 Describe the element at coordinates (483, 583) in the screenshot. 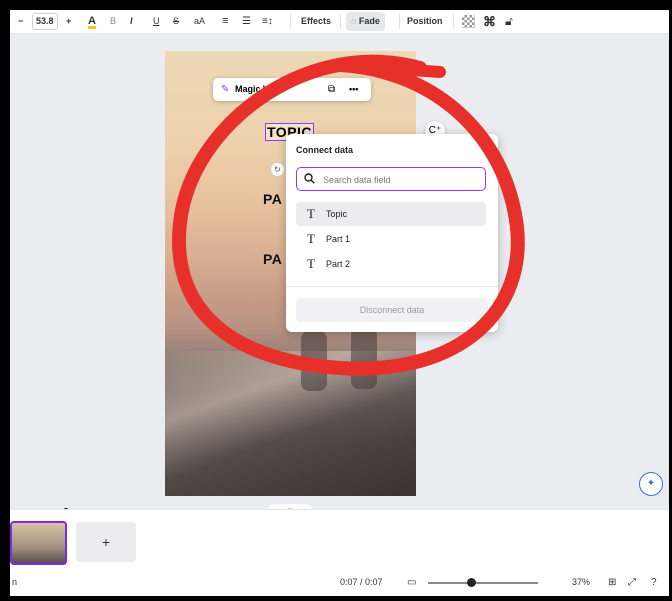

I see `zoom-slider` at that location.